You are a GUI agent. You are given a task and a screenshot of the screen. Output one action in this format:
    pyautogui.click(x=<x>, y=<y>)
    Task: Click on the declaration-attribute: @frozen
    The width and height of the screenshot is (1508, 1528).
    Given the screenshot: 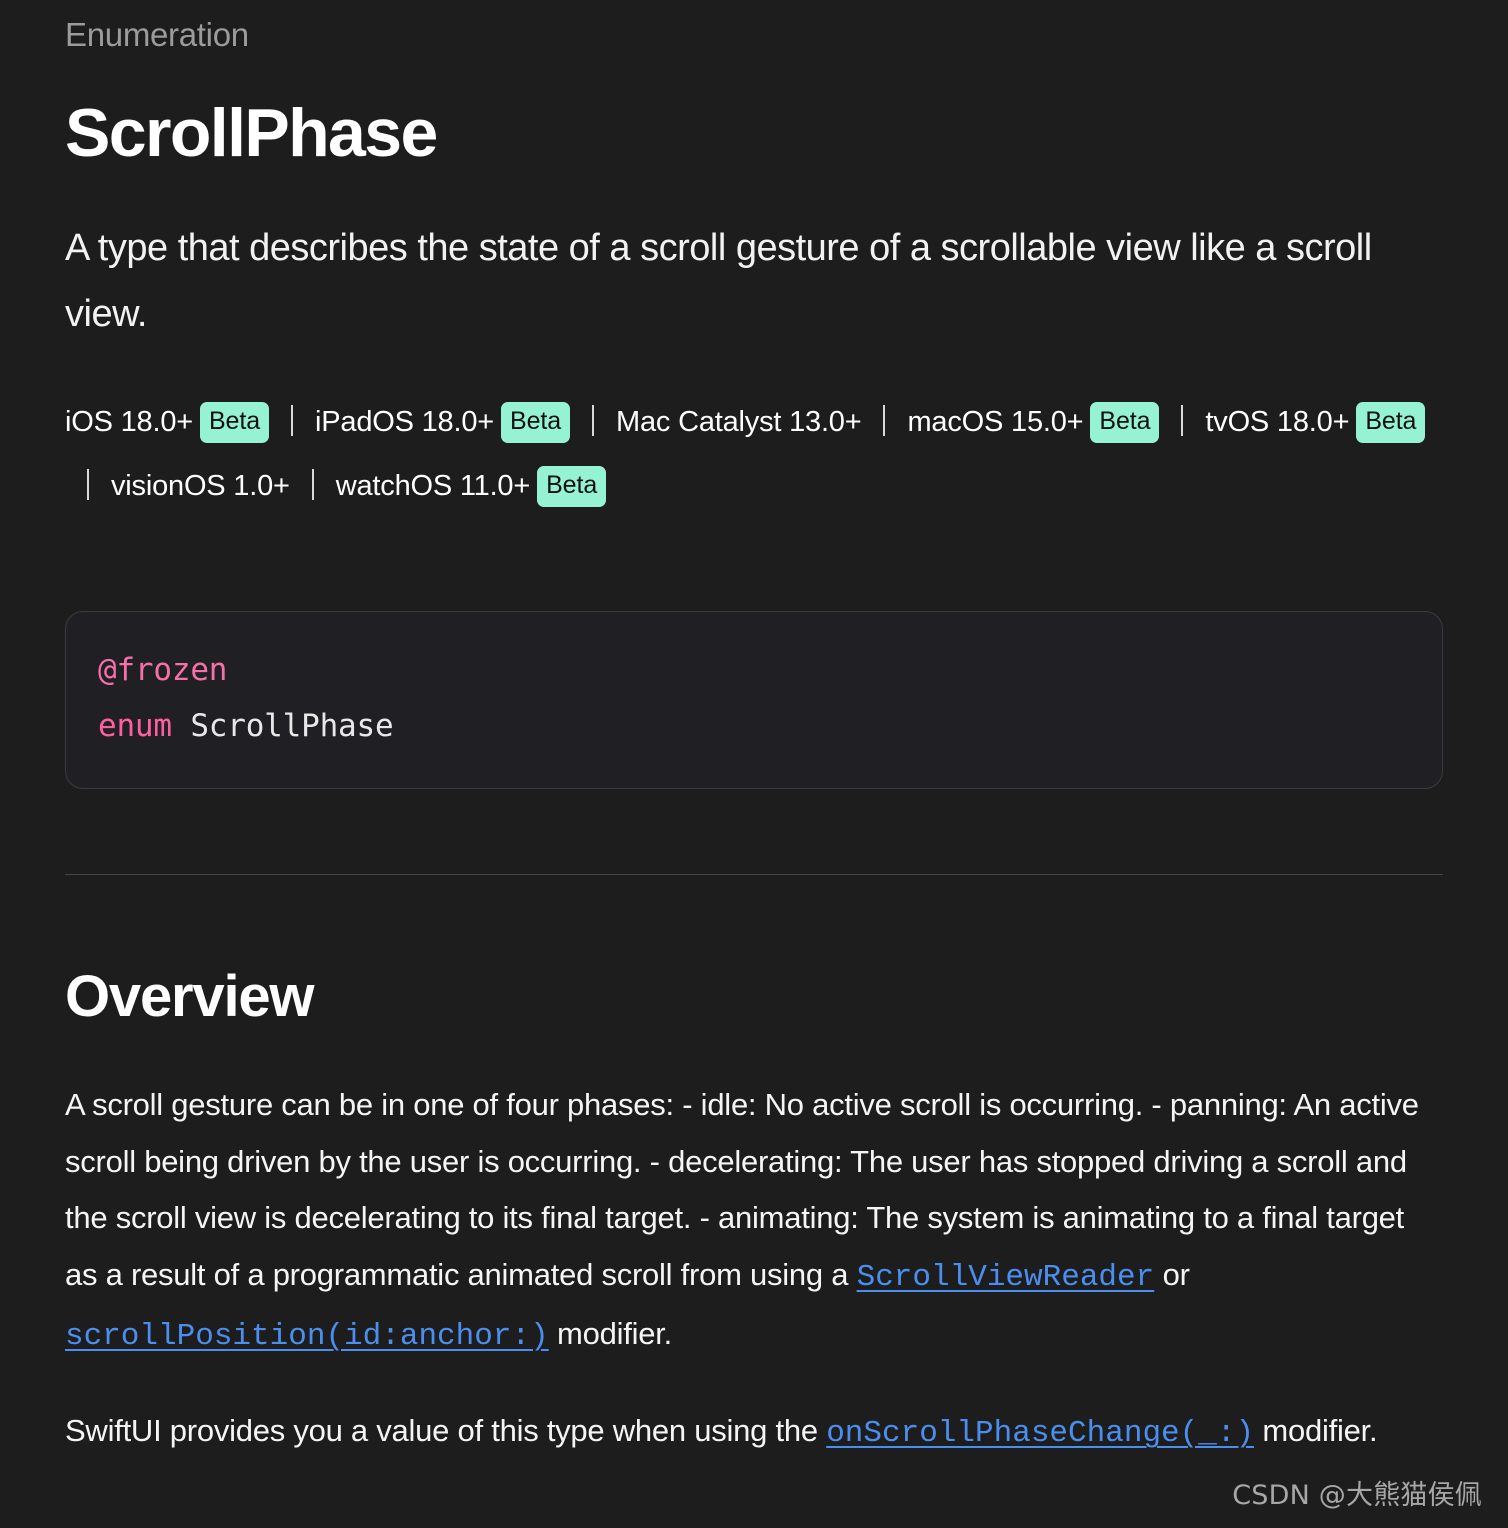 What is the action you would take?
    pyautogui.click(x=163, y=669)
    